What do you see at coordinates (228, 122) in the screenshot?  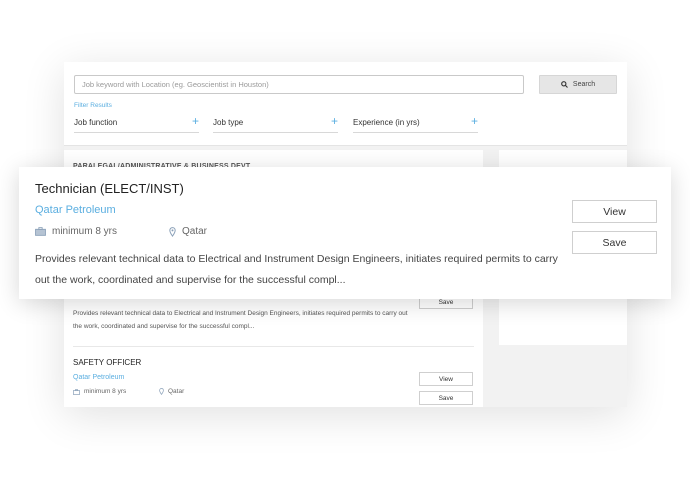 I see `filter-label: Job type` at bounding box center [228, 122].